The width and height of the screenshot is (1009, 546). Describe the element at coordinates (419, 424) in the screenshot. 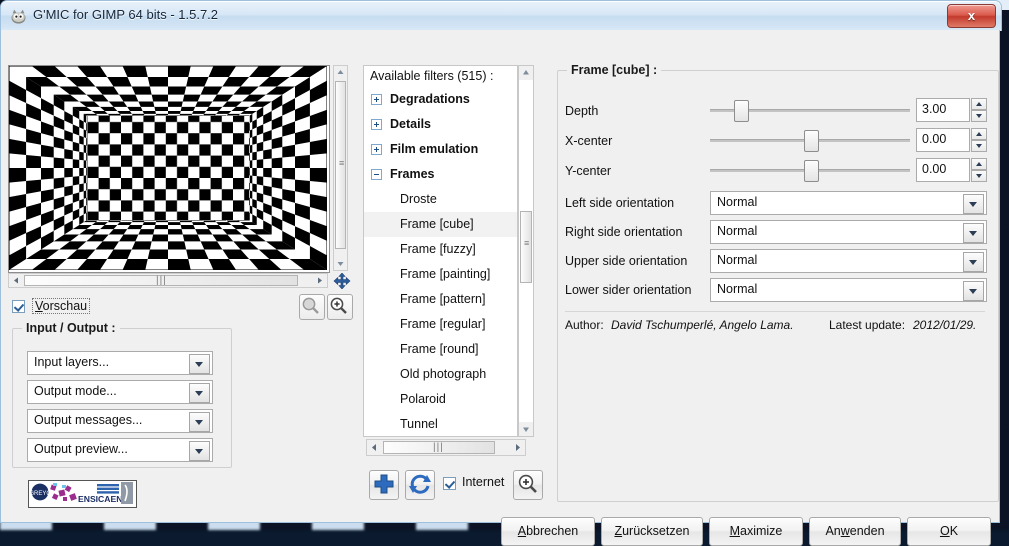

I see `filter-label: Tunnel` at that location.